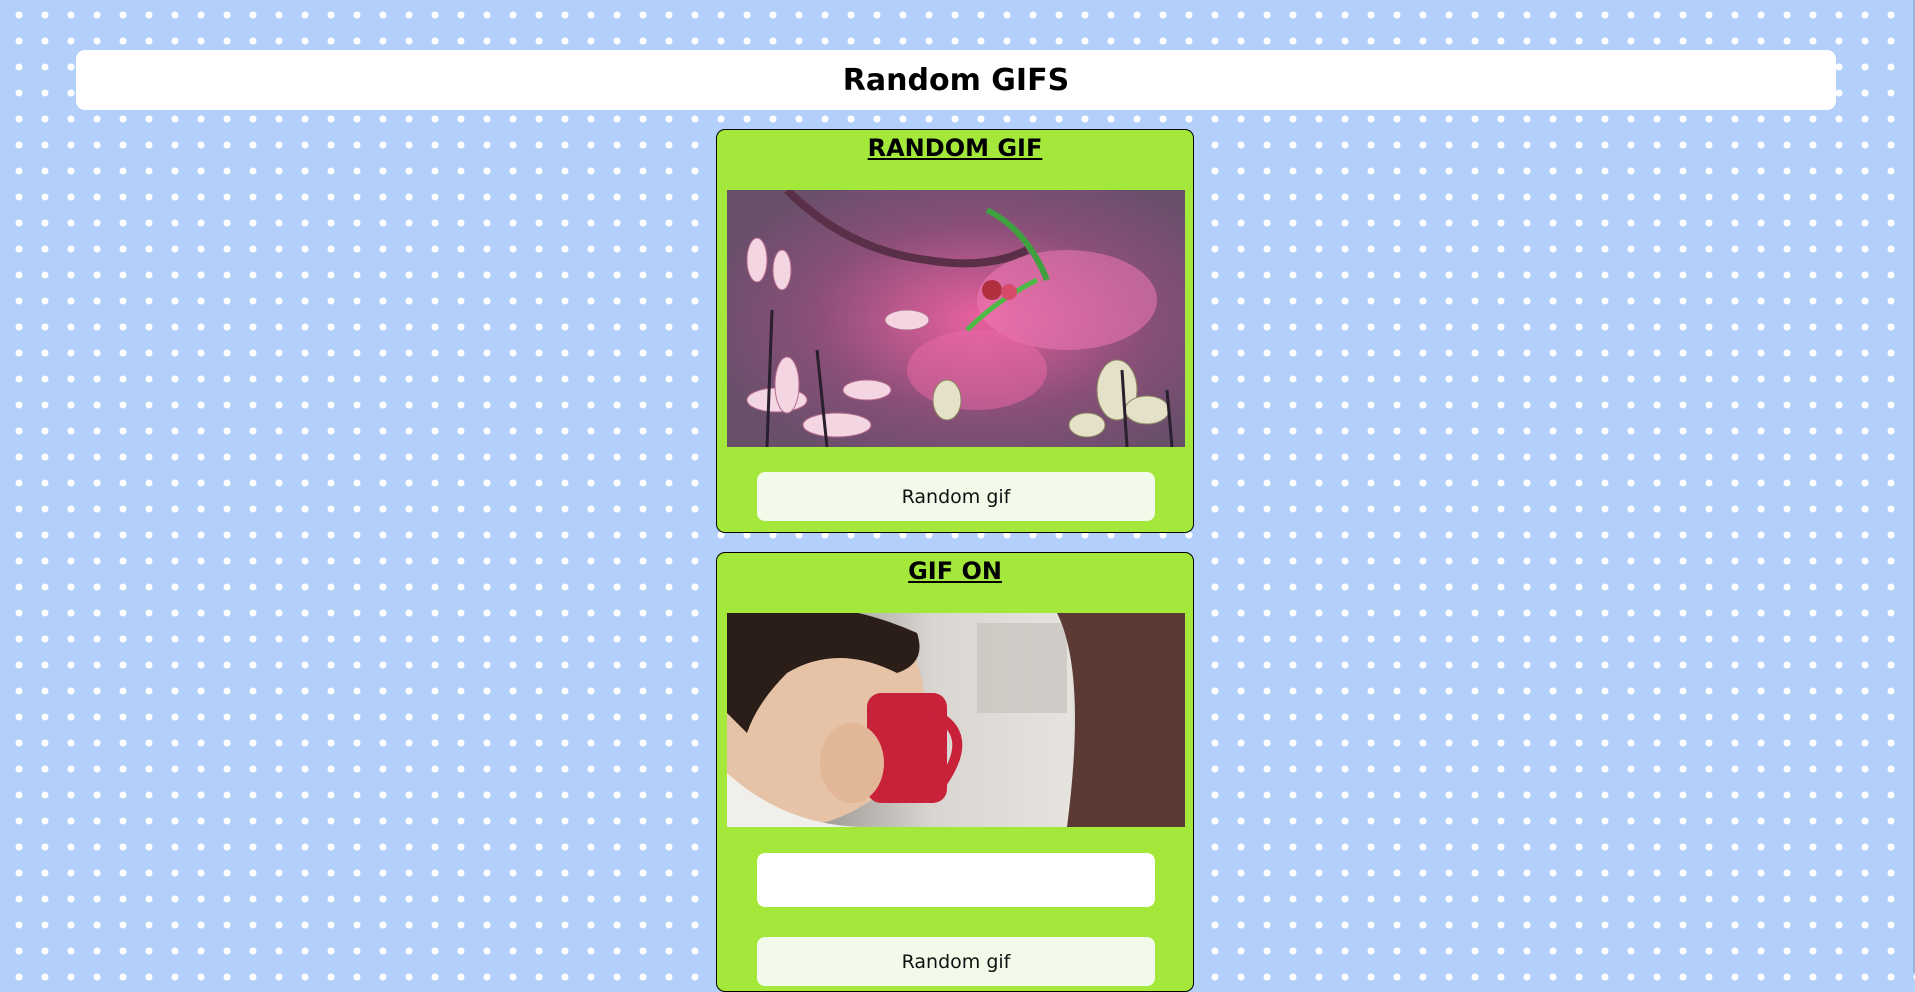 The width and height of the screenshot is (1915, 992). Describe the element at coordinates (955, 571) in the screenshot. I see `tag-gif-card-title: GIF ON` at that location.